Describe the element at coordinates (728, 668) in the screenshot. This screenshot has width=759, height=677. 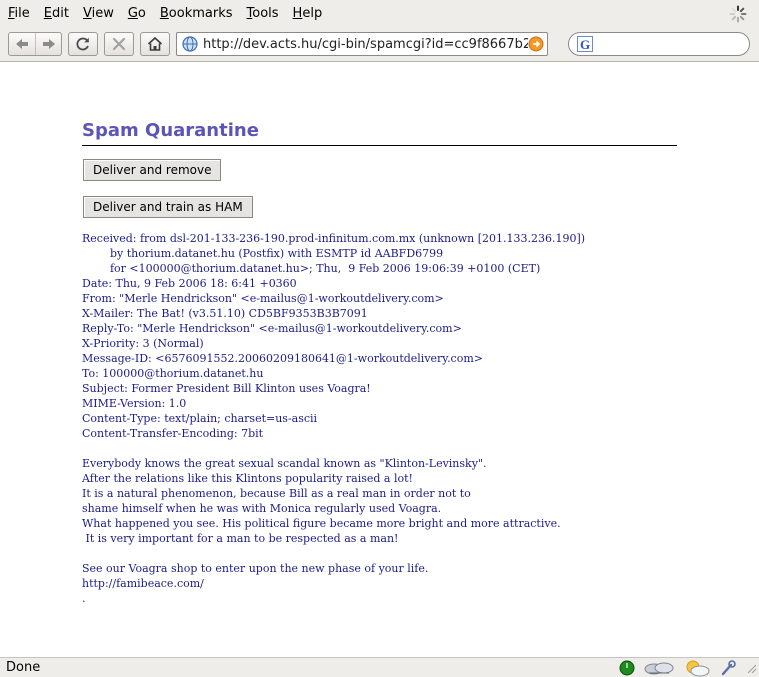
I see `wrench-icon` at that location.